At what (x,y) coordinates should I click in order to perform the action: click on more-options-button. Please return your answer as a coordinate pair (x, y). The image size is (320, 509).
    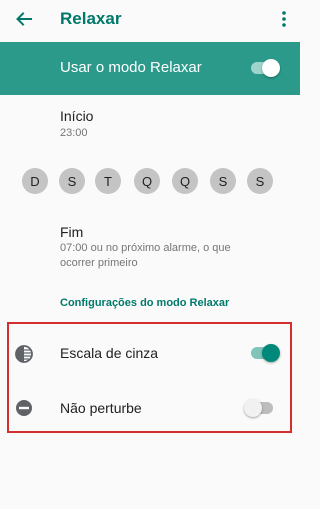
    Looking at the image, I should click on (284, 21).